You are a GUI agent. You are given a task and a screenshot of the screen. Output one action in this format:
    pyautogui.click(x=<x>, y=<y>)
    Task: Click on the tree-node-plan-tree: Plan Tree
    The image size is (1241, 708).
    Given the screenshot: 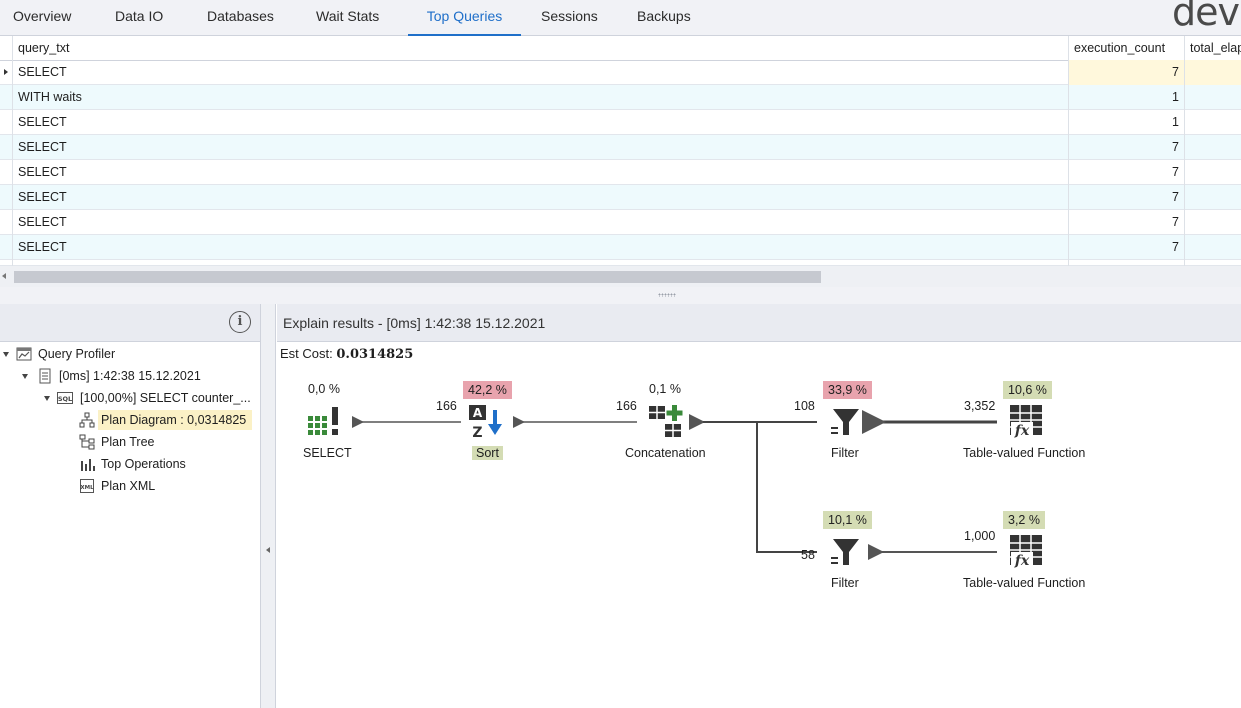 What is the action you would take?
    pyautogui.click(x=130, y=442)
    